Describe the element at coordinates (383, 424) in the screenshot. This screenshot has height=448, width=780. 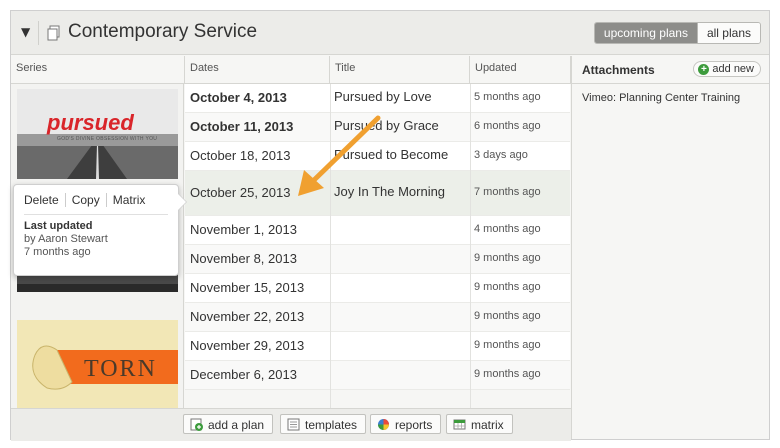
I see `pie-chart-icon` at that location.